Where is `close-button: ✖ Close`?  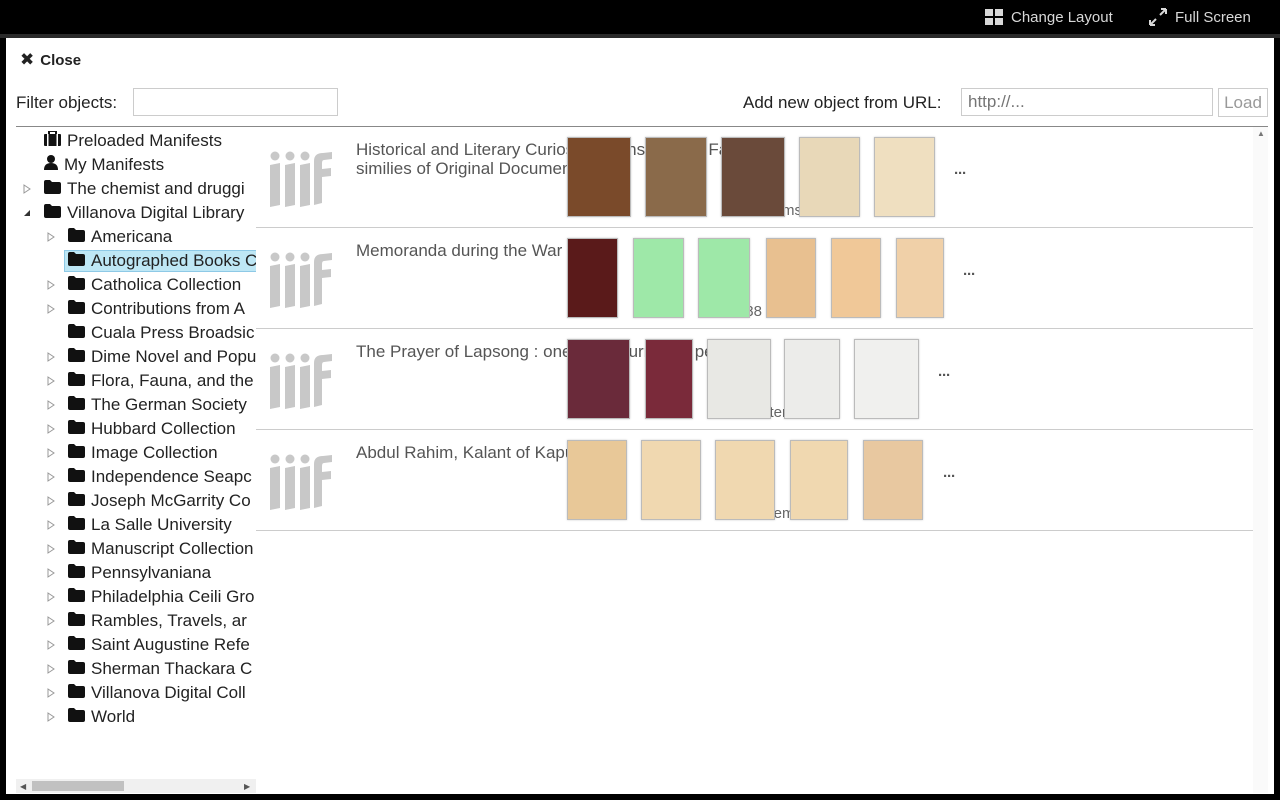
close-button: ✖ Close is located at coordinates (50, 60).